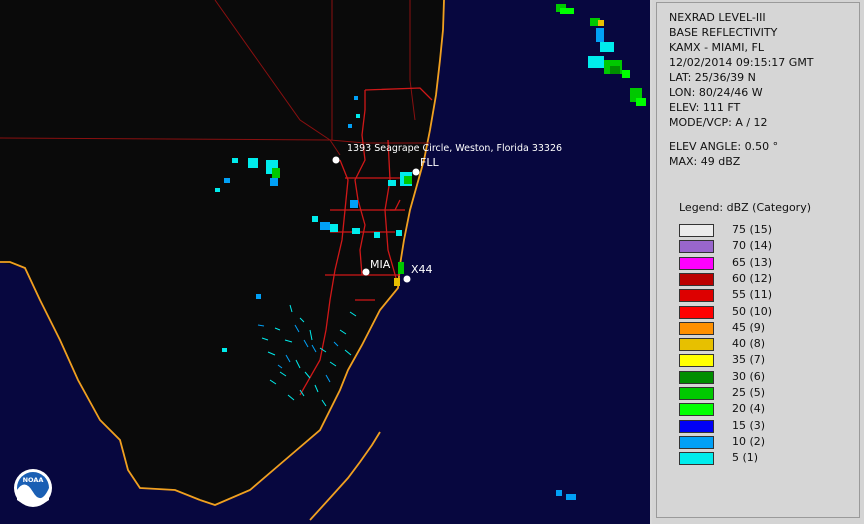 The height and width of the screenshot is (524, 864). Describe the element at coordinates (752, 262) in the screenshot. I see `legend-label: 65 (13)` at that location.